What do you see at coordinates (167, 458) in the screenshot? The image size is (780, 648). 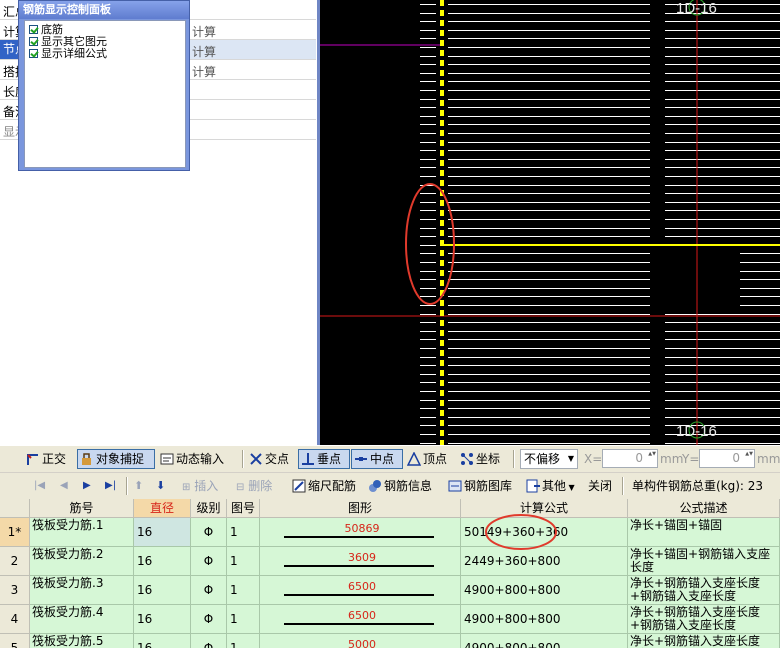 I see `dynamic-input-icon` at bounding box center [167, 458].